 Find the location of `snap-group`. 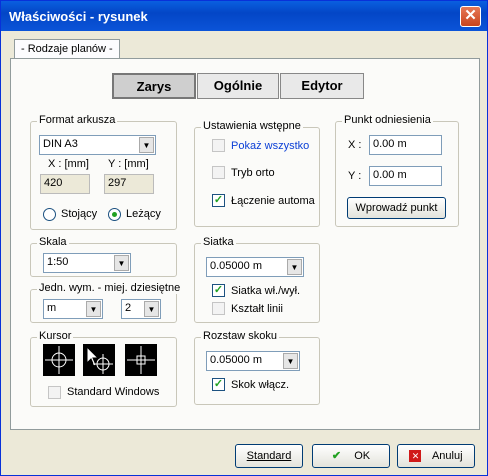

snap-group is located at coordinates (257, 371).